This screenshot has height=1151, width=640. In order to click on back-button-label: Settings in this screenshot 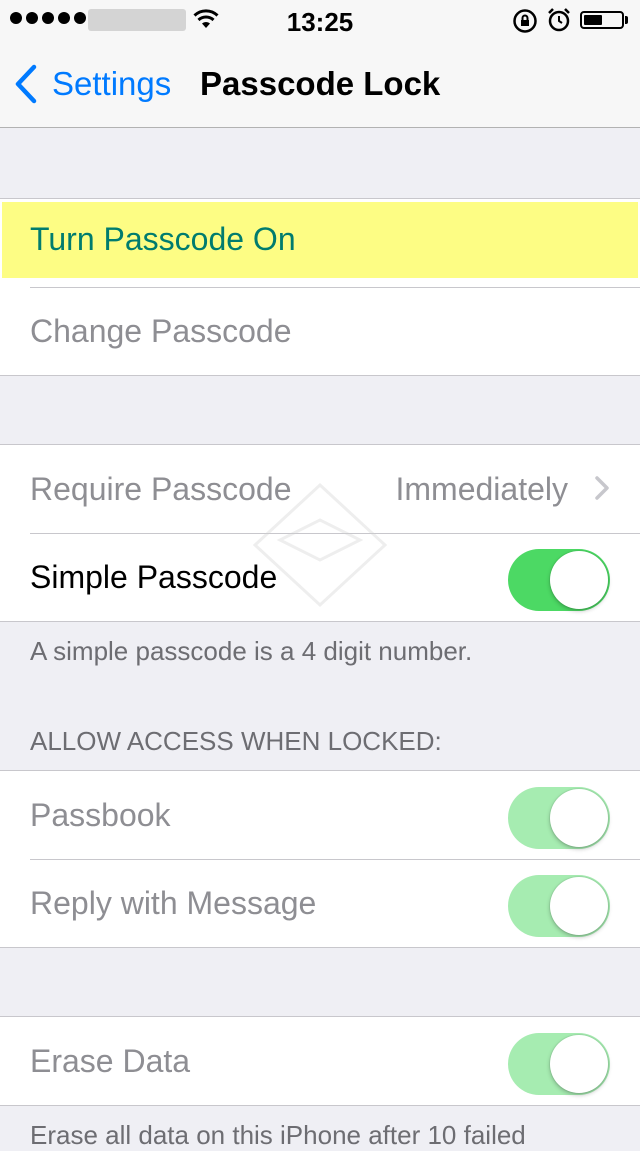, I will do `click(112, 83)`.